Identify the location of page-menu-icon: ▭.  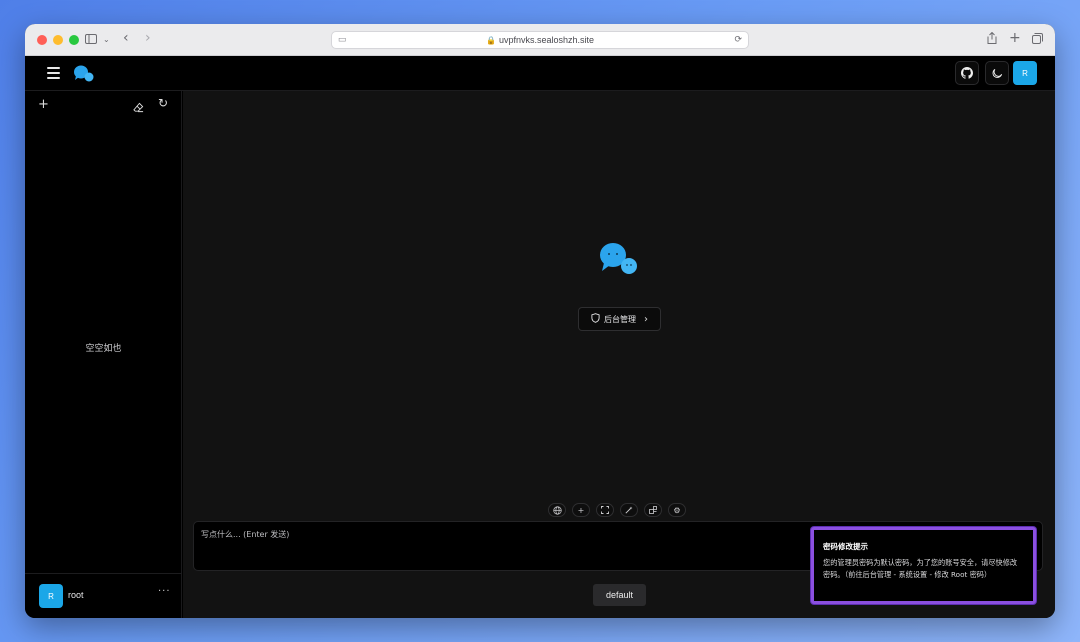
(342, 39).